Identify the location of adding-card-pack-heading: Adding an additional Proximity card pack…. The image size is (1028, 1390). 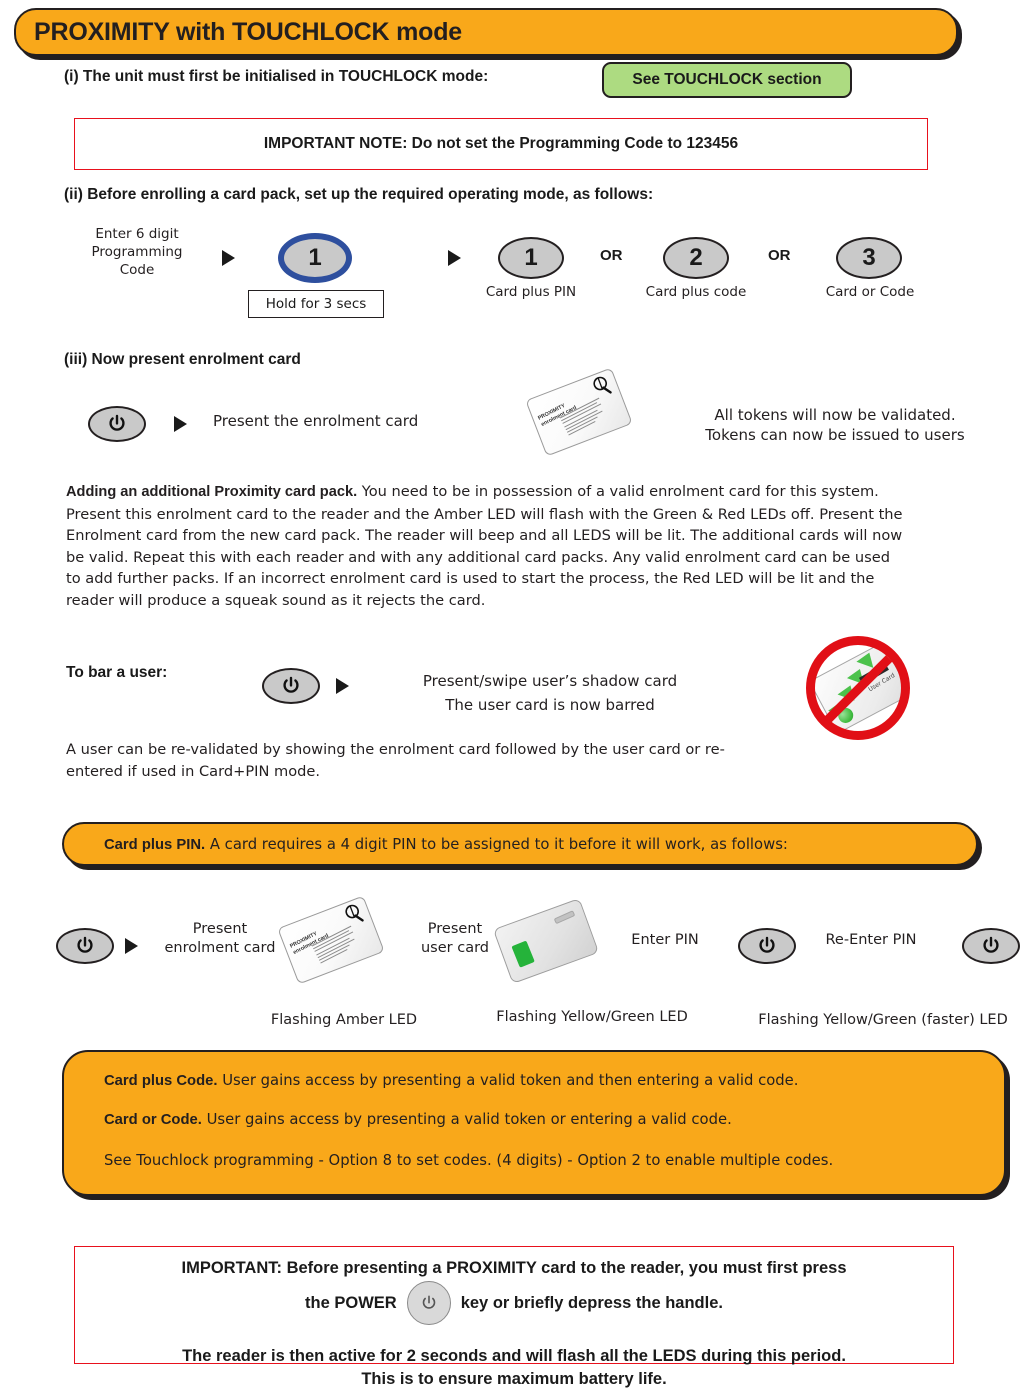
(212, 492).